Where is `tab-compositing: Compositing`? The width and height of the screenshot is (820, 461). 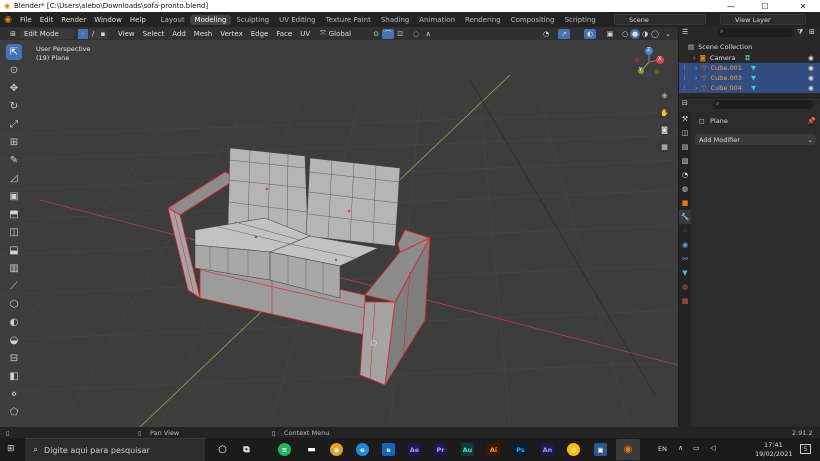 tab-compositing: Compositing is located at coordinates (533, 20).